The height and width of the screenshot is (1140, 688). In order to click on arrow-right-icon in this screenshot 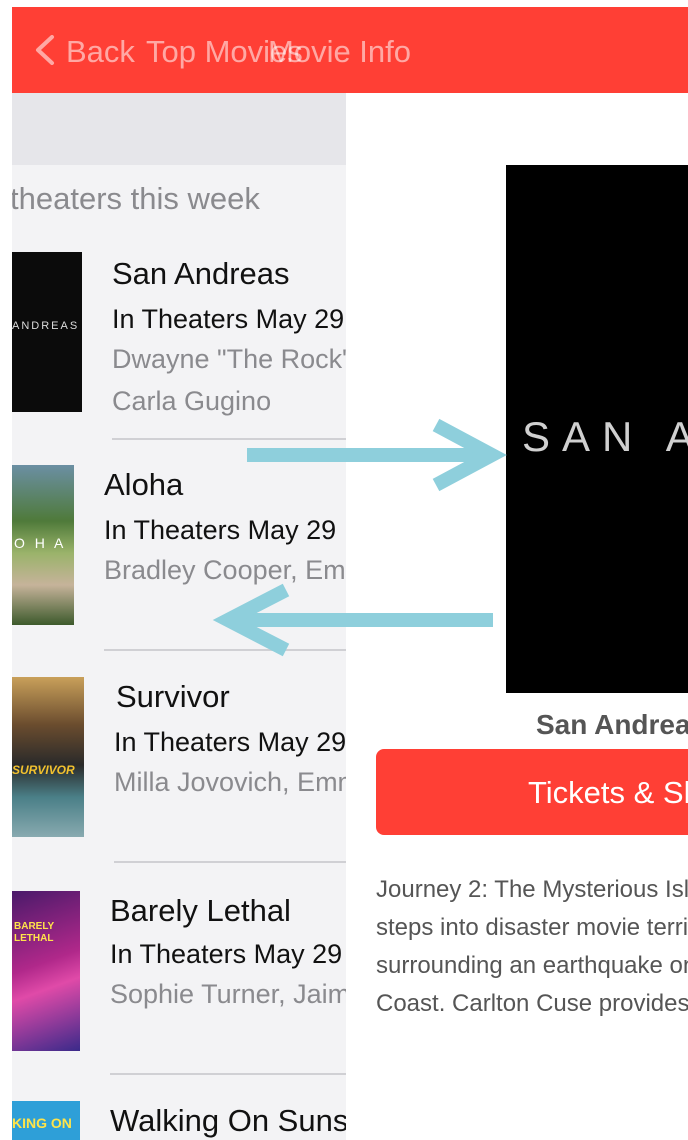, I will do `click(377, 455)`.